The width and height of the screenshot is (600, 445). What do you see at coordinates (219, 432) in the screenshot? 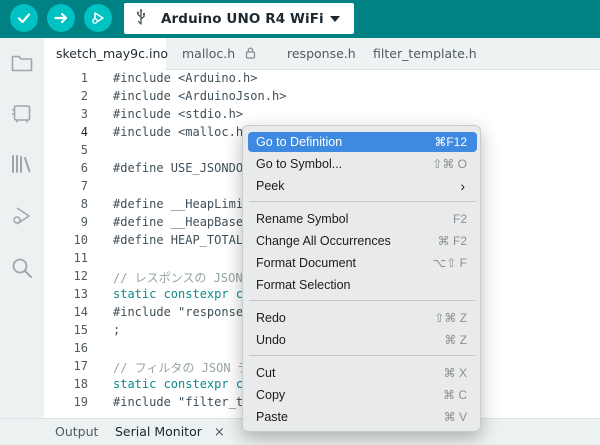
I see `close-icon: ×` at bounding box center [219, 432].